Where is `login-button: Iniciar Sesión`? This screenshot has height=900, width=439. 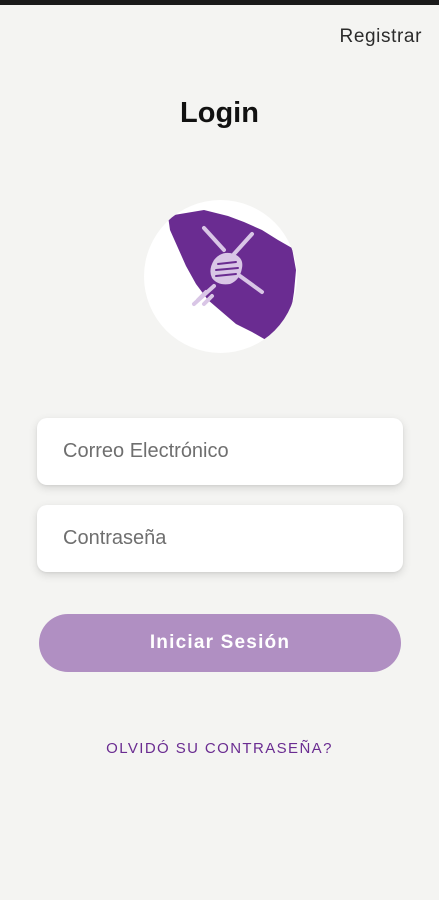
login-button: Iniciar Sesión is located at coordinates (220, 643).